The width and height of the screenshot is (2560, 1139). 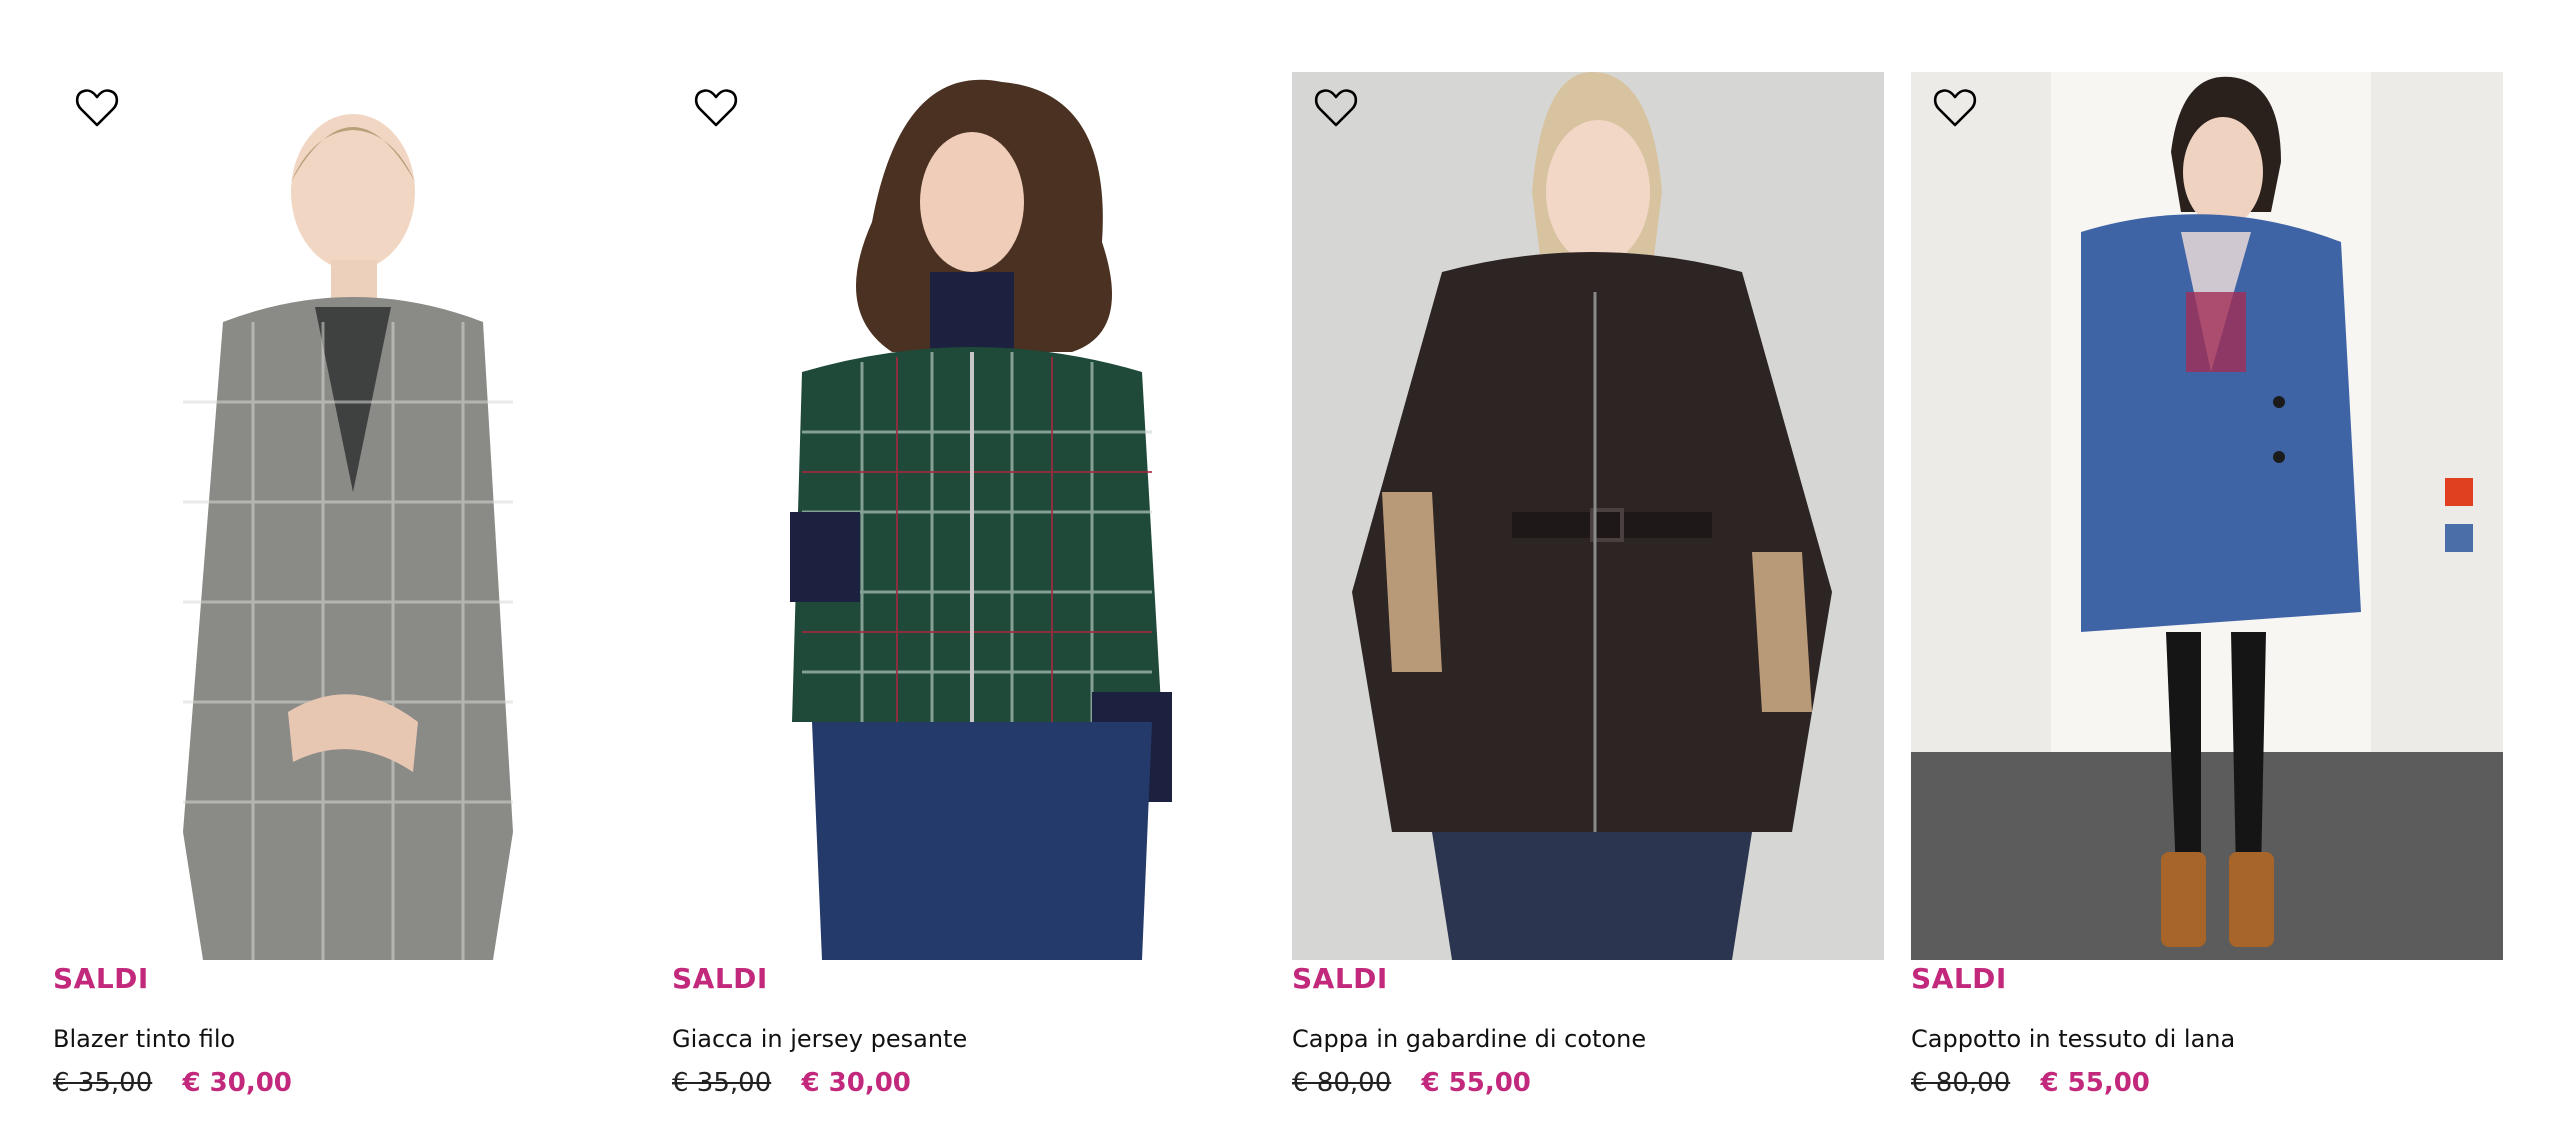 I want to click on product-name: Giacca in jersey pesante, so click(x=819, y=1039).